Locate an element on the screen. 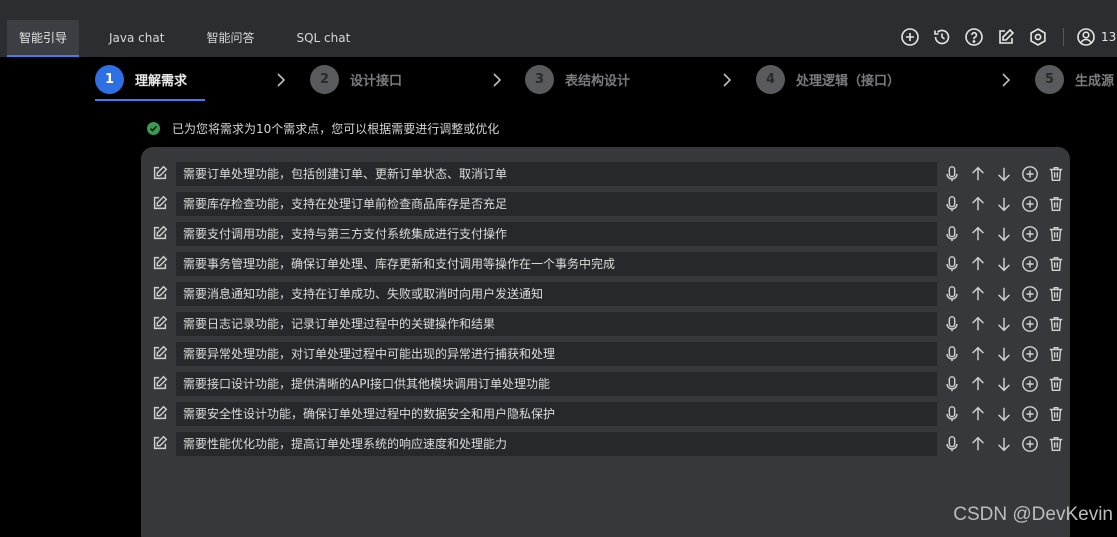 The image size is (1117, 537). user-menu: 139 is located at coordinates (1096, 37).